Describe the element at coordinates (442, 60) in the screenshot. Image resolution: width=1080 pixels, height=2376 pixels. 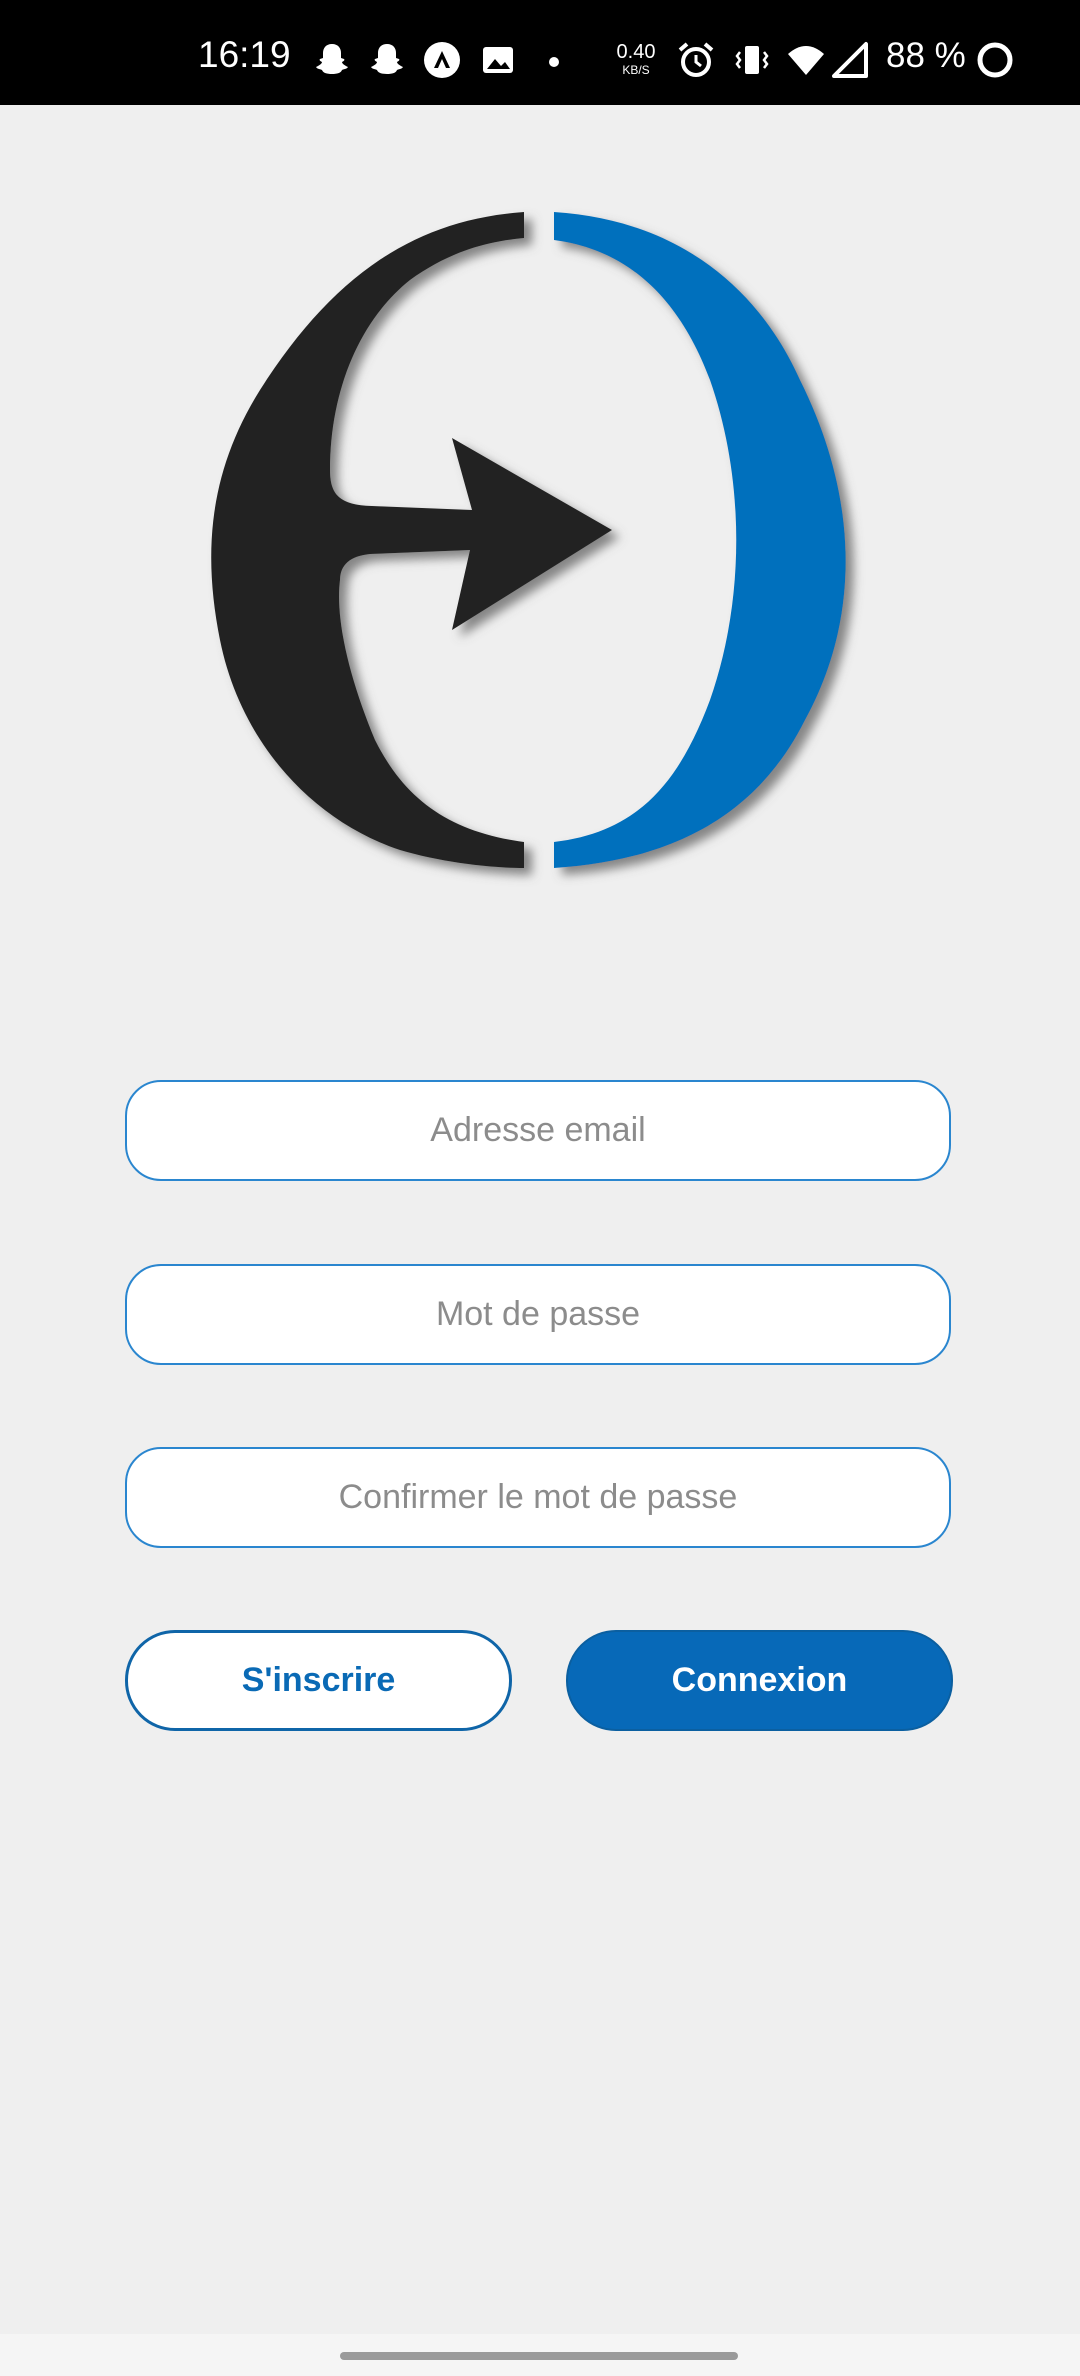
I see `app-icon` at that location.